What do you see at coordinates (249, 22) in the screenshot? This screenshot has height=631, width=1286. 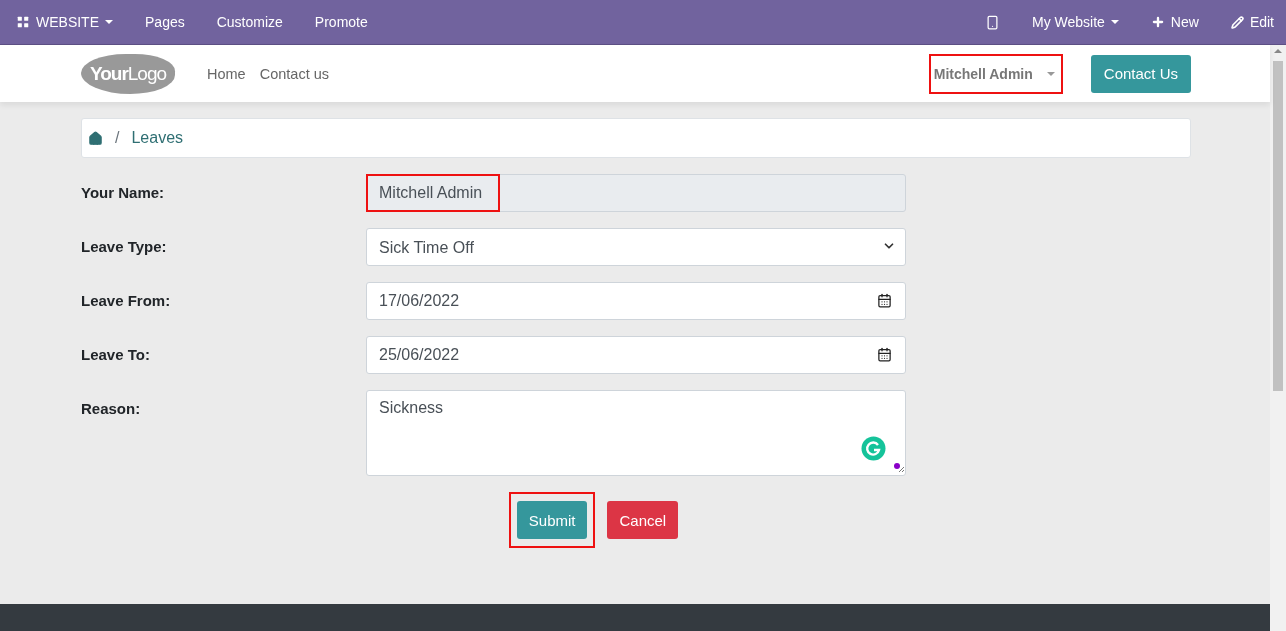 I see `editor-menu-item: Customize` at bounding box center [249, 22].